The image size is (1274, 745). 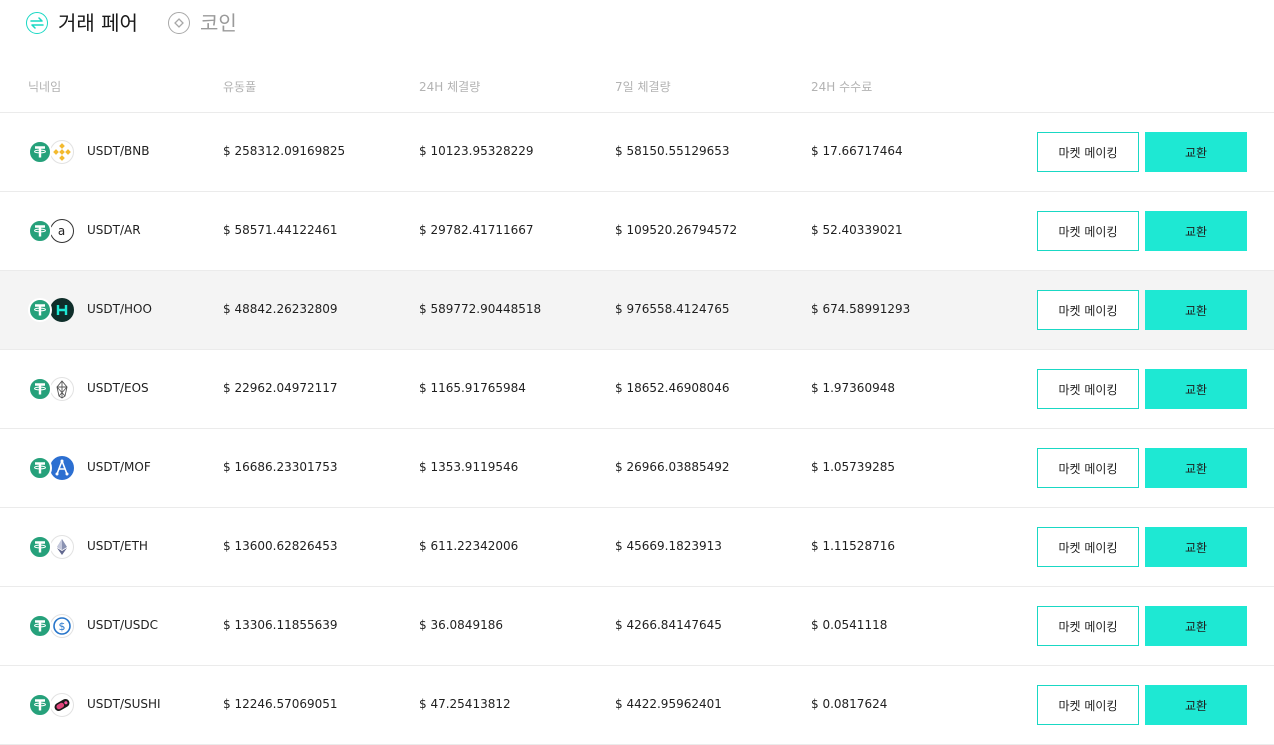 What do you see at coordinates (476, 230) in the screenshot?
I see `volume-24h-value: $ 29782.41711667` at bounding box center [476, 230].